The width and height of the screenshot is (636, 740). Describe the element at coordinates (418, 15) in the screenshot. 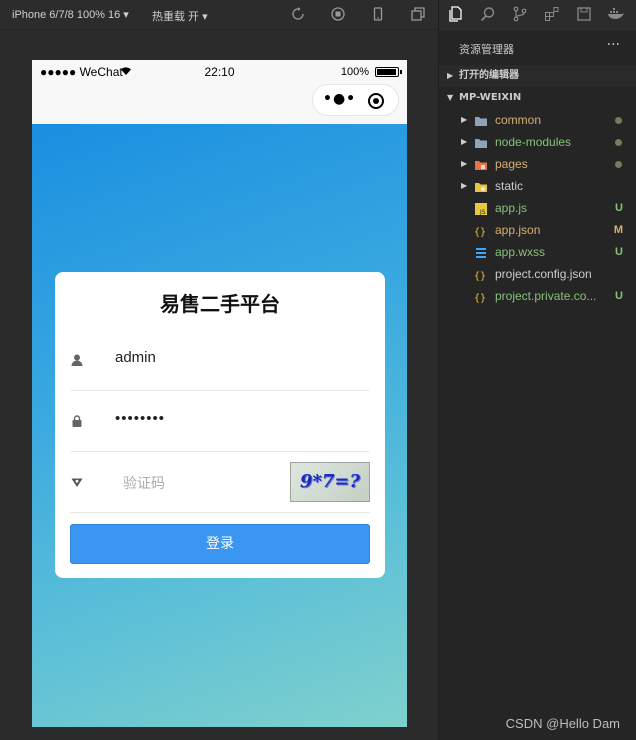

I see `window-icon` at that location.